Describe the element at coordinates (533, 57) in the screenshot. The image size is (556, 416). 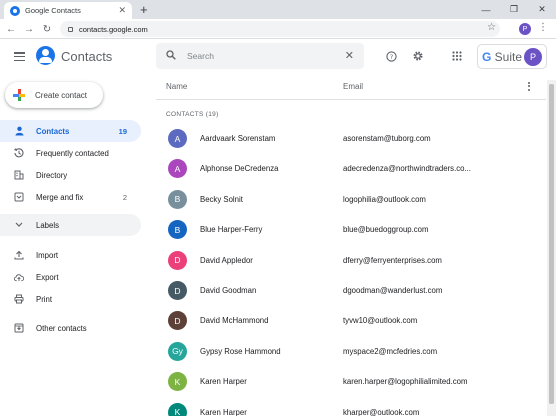
I see `account-avatar: P` at that location.